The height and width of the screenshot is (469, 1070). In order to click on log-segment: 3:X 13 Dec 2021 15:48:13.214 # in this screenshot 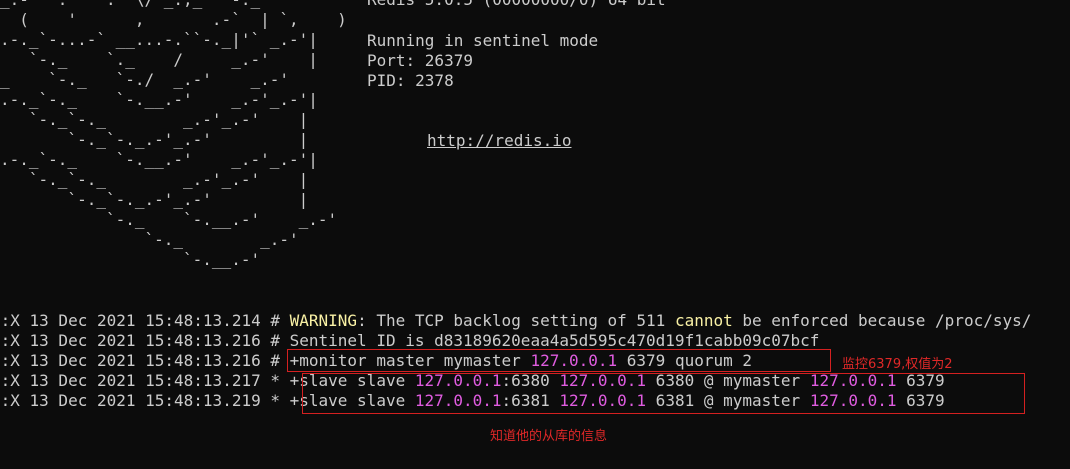, I will do `click(145, 320)`.